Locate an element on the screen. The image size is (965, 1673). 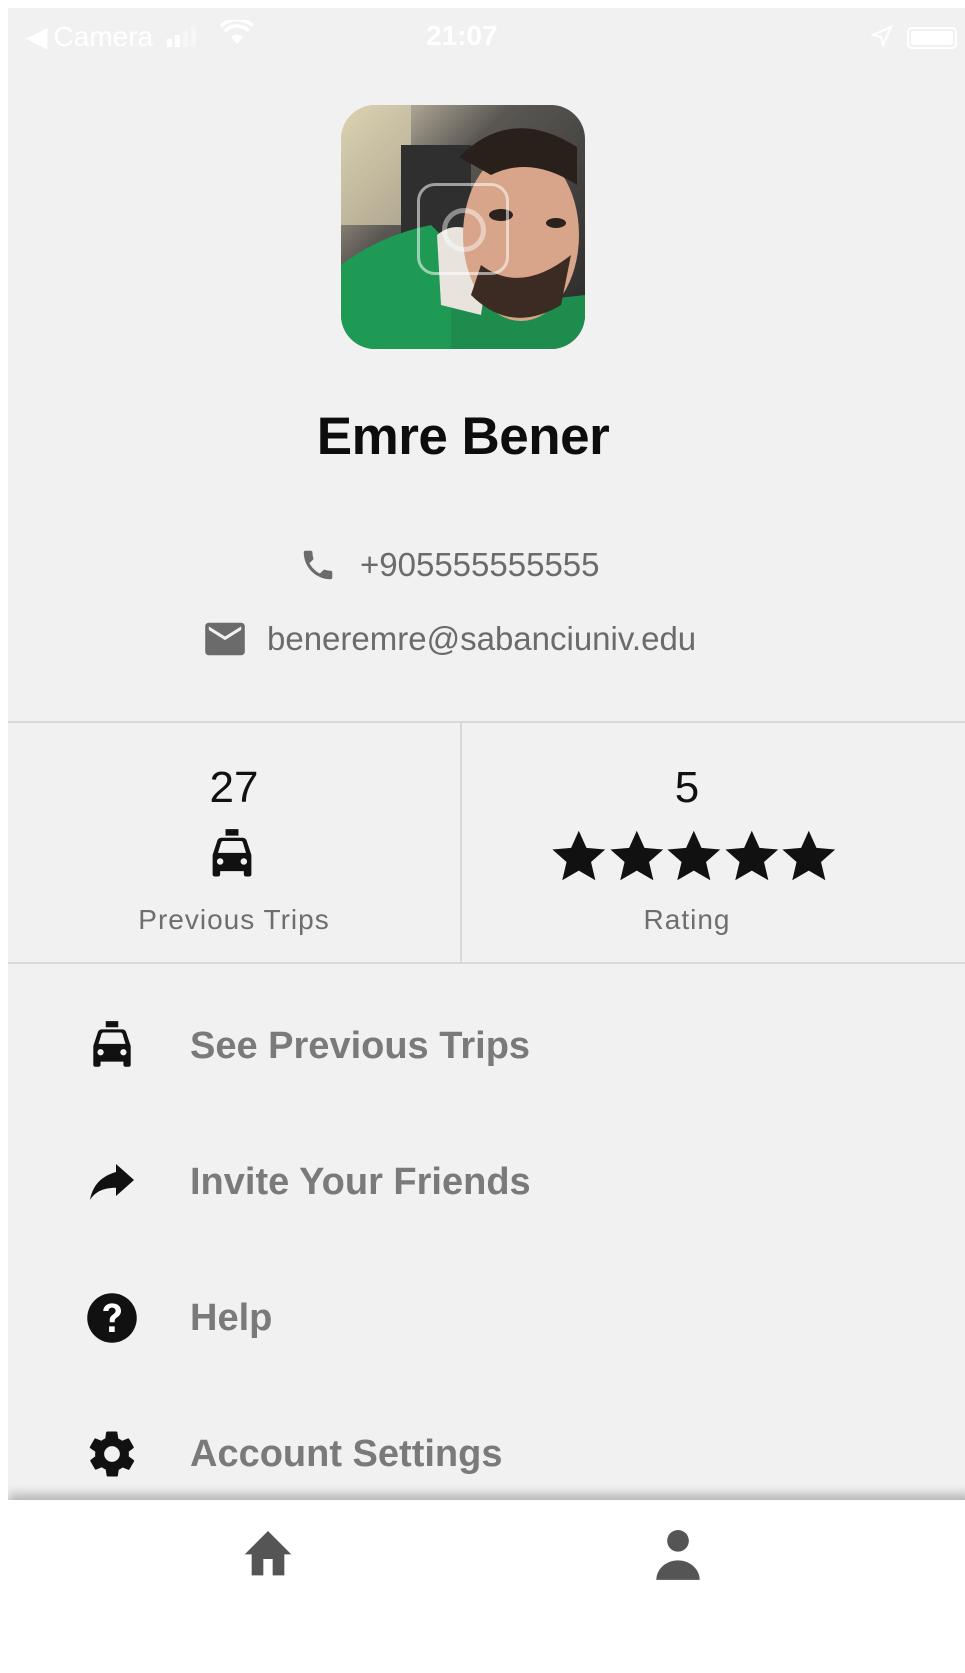
phone-row: +905555555555 is located at coordinates (447, 565).